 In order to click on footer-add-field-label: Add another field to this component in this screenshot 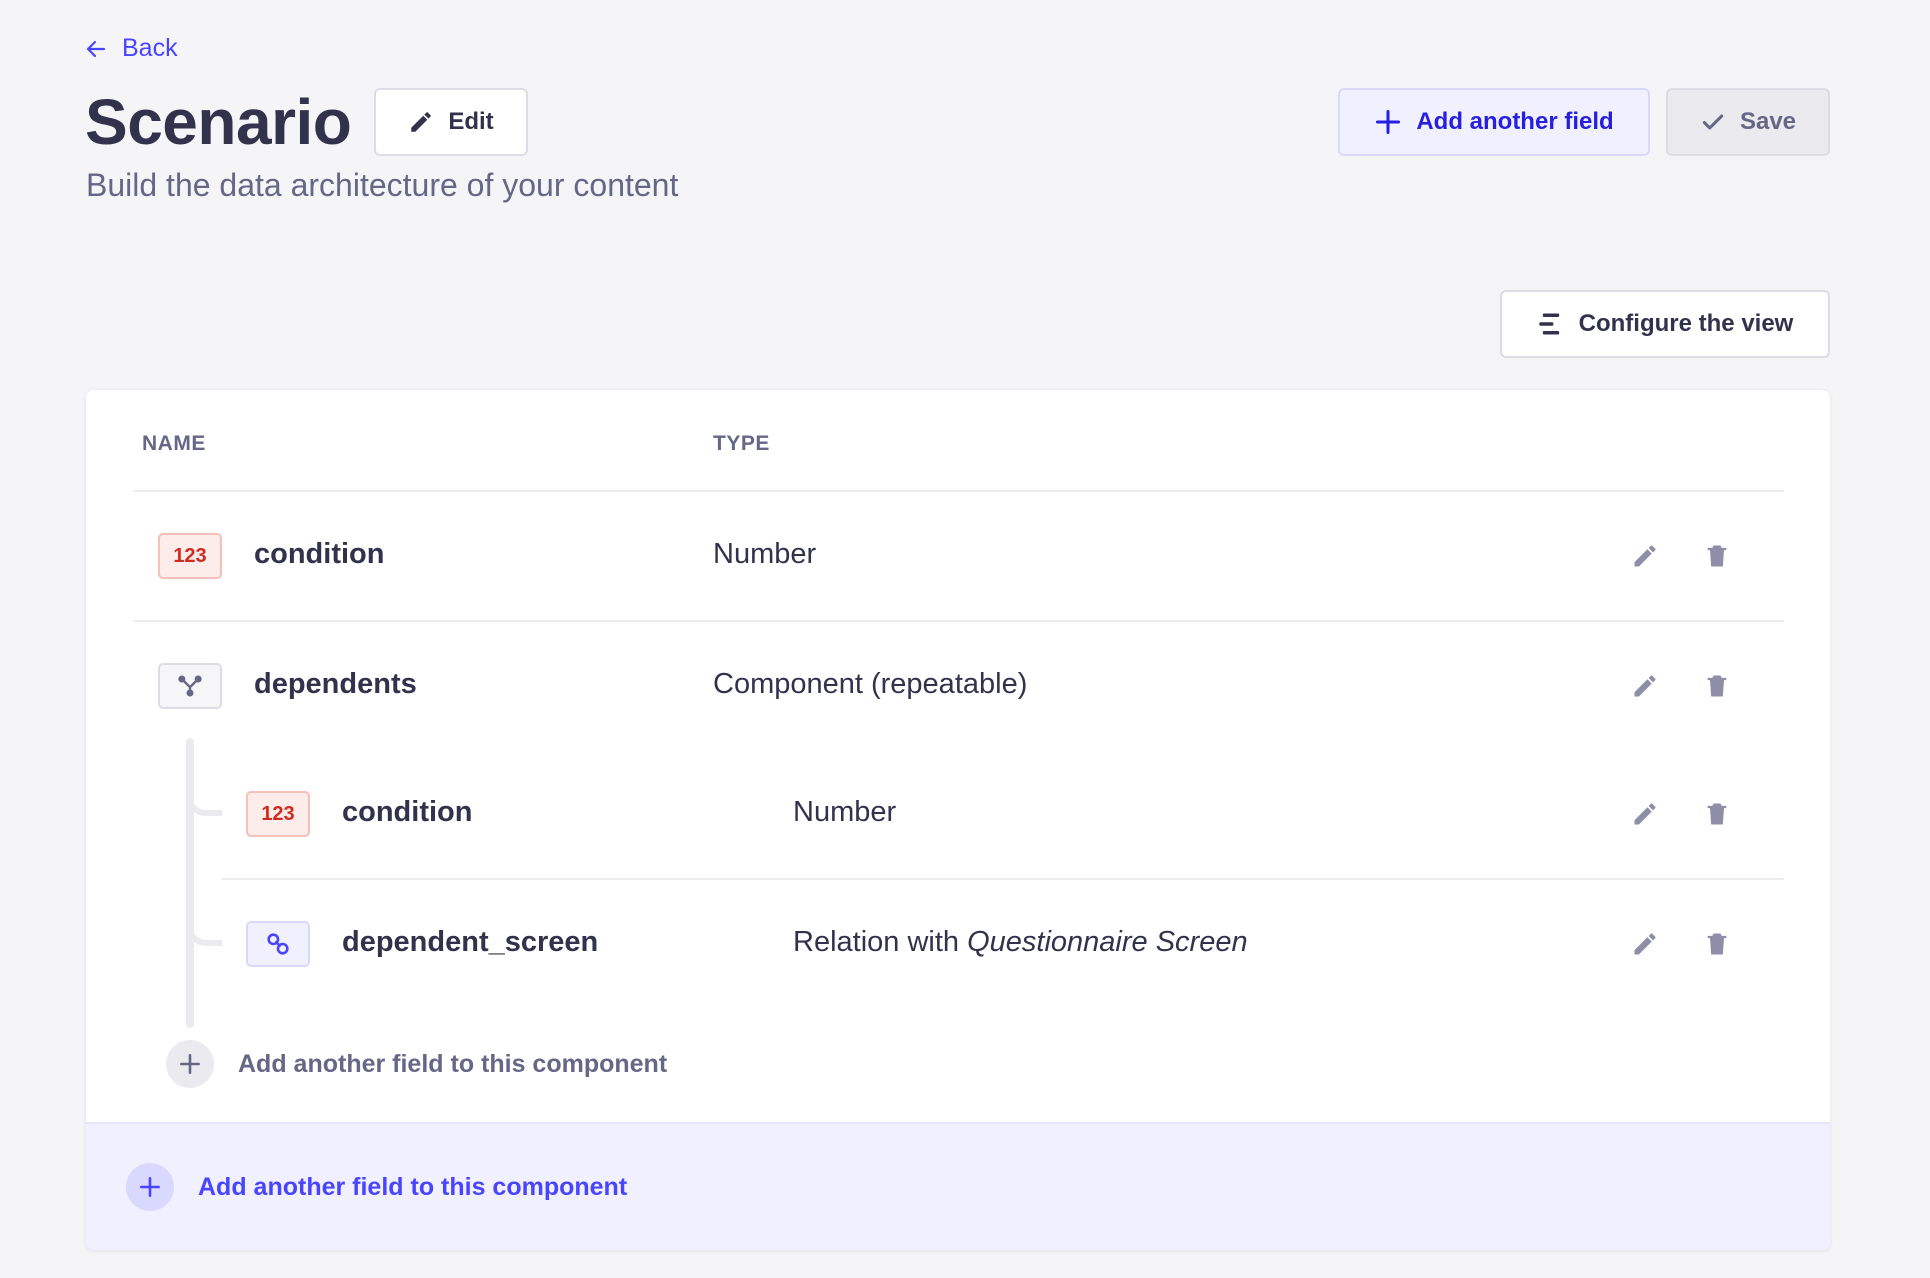, I will do `click(413, 1186)`.